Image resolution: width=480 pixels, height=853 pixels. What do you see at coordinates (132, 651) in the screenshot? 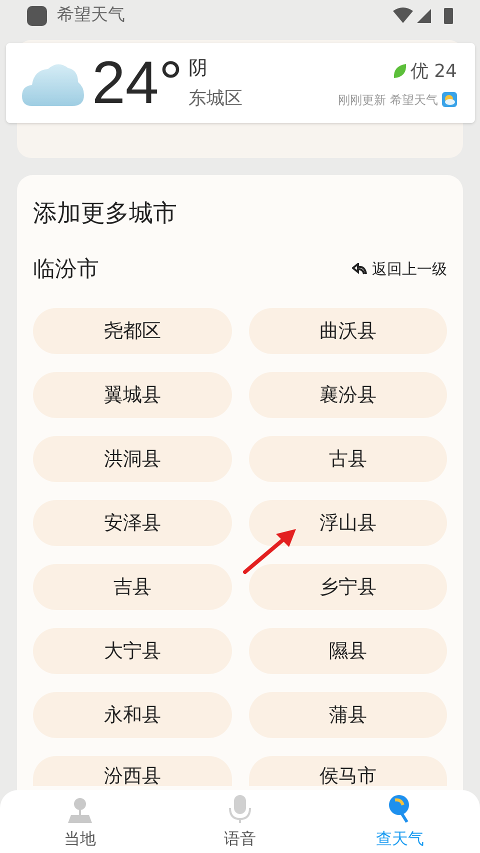
I see `district-button: 大宁县` at bounding box center [132, 651].